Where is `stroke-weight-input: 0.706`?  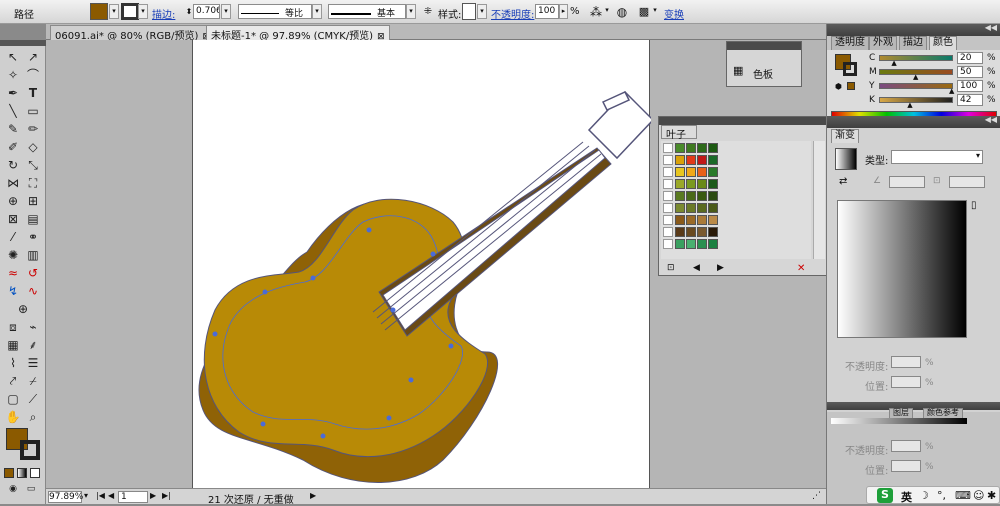
stroke-weight-input: 0.706 is located at coordinates (206, 11).